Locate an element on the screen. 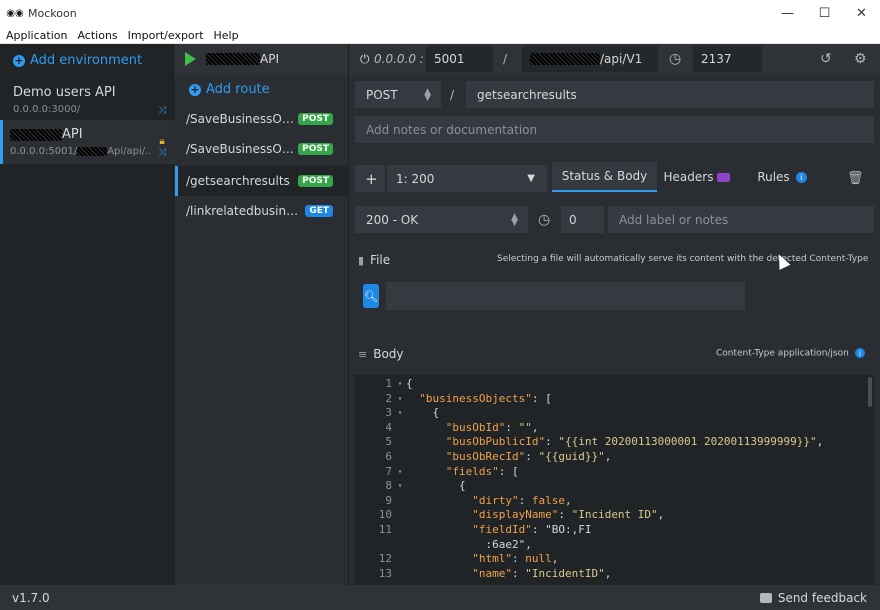 This screenshot has height=610, width=880. code-line: 4 "busObId": "", is located at coordinates (614, 428).